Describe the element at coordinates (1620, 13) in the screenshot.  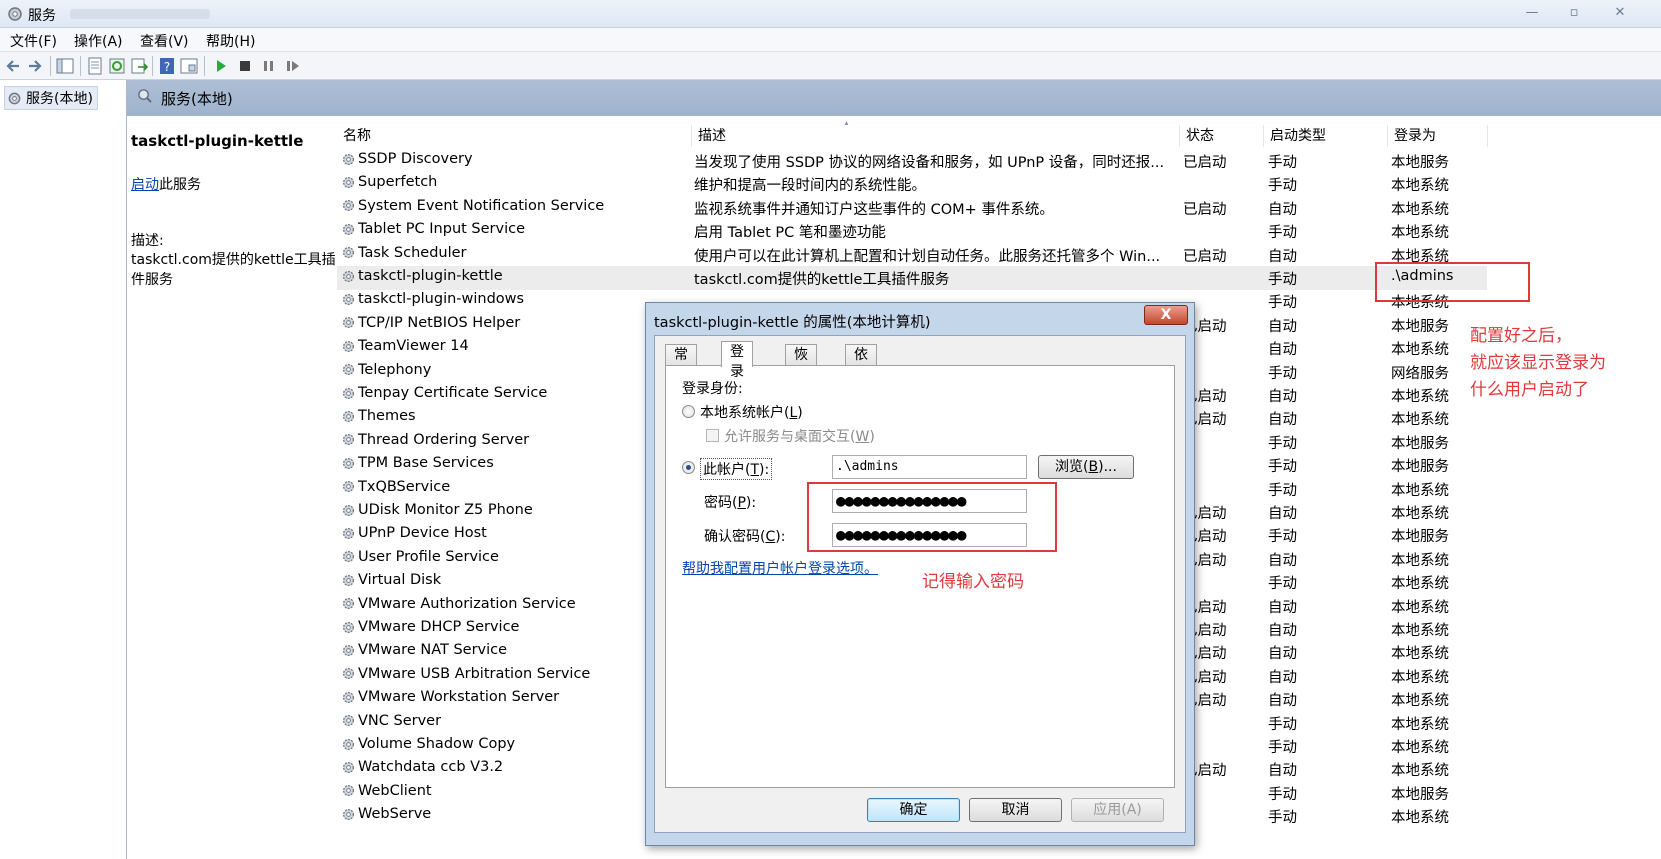
I see `close-icon: ✕` at that location.